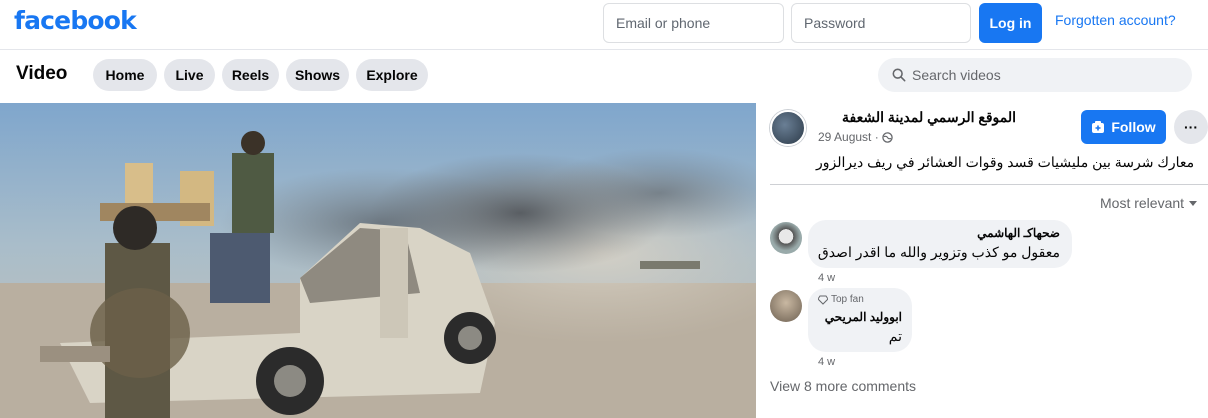 This screenshot has height=418, width=1208. Describe the element at coordinates (938, 252) in the screenshot. I see `comment-text: معقول مو كذب وتزوير والله ما اقدر اصدق` at that location.